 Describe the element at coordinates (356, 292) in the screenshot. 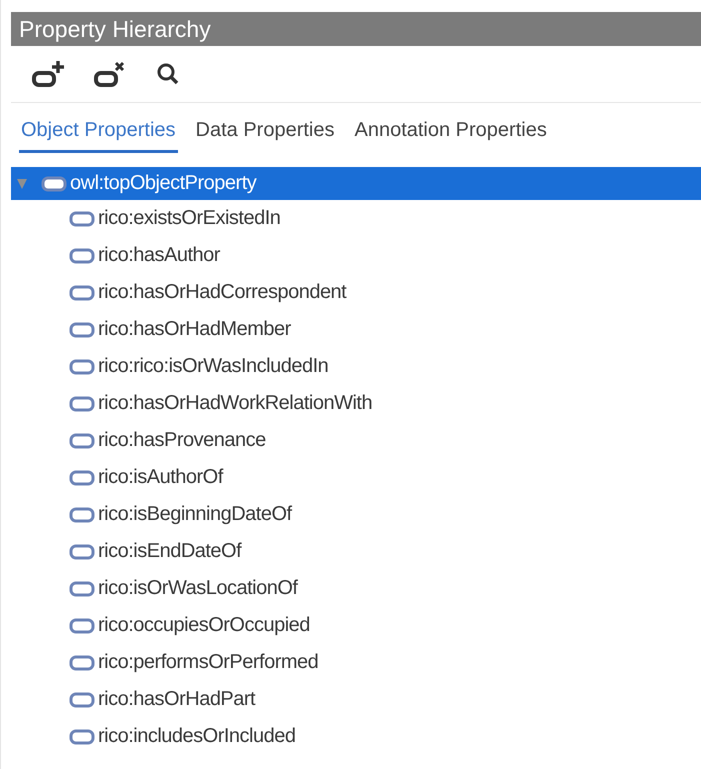

I see `tree-item: rico:hasOrHadCorrespondent` at that location.